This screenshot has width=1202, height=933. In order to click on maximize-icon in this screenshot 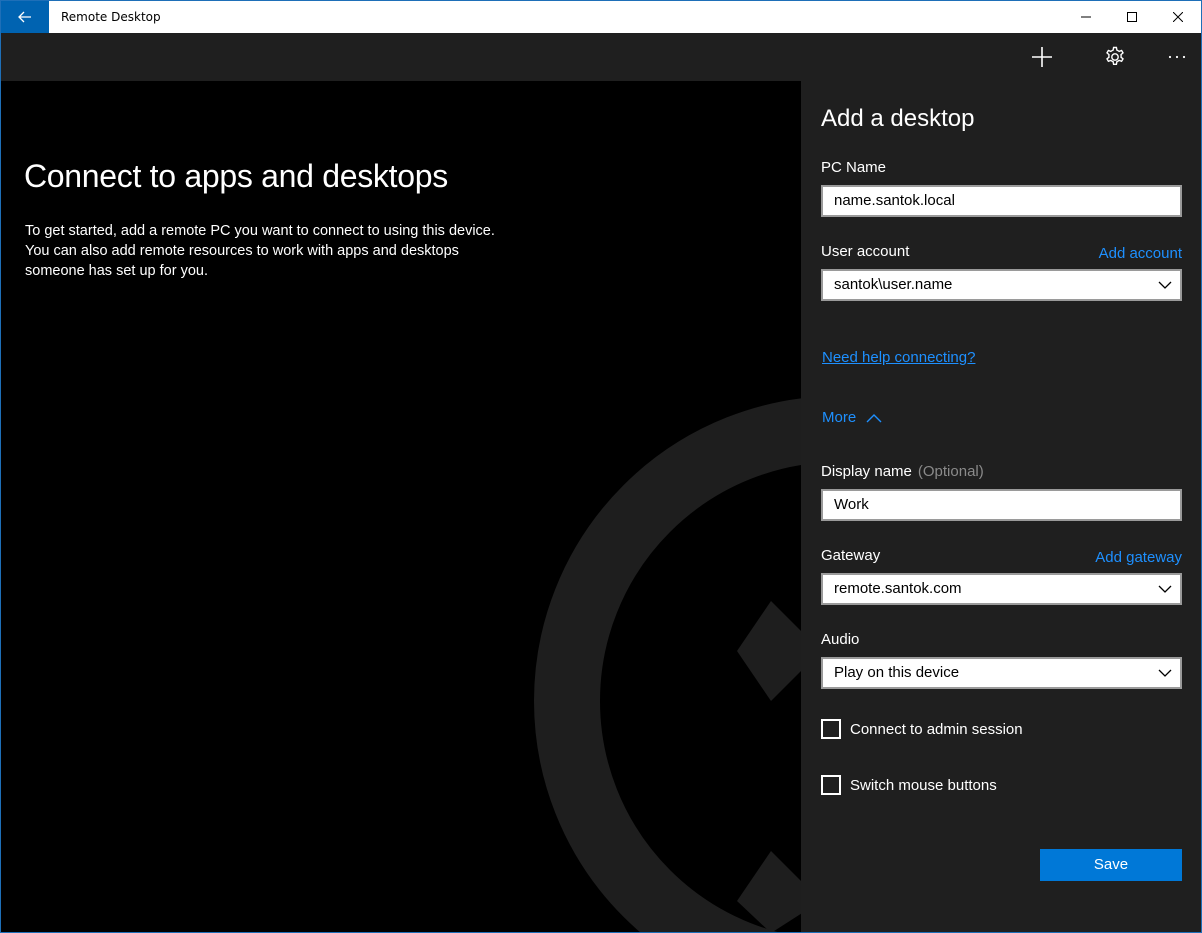, I will do `click(1132, 17)`.